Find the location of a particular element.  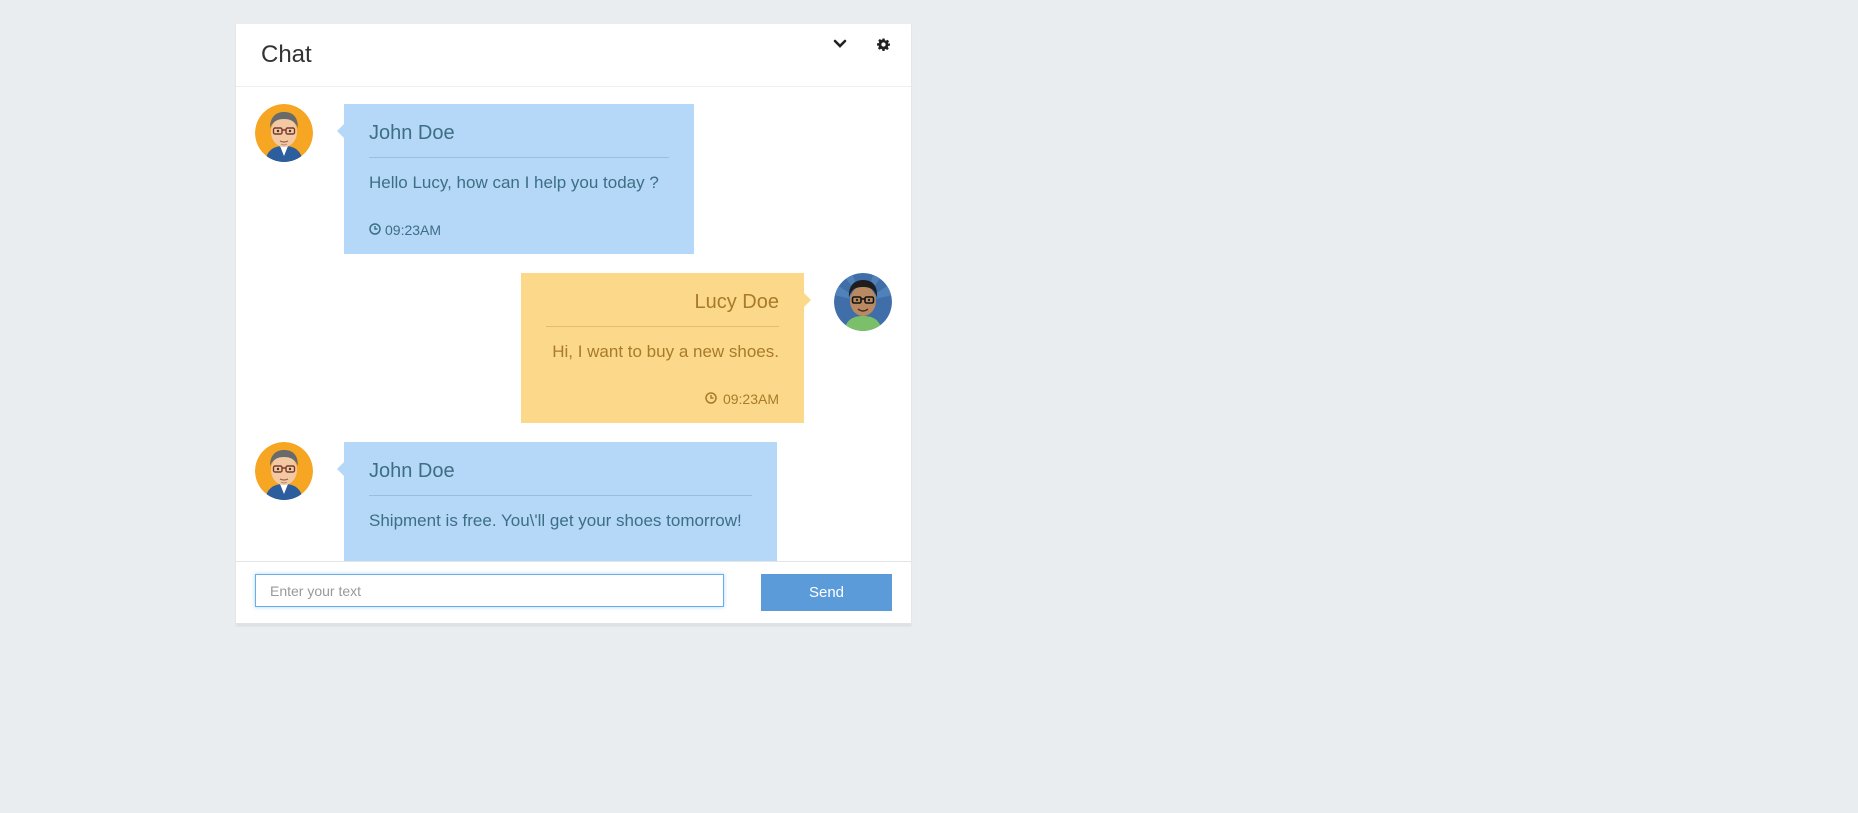

send-button: Send is located at coordinates (826, 592).